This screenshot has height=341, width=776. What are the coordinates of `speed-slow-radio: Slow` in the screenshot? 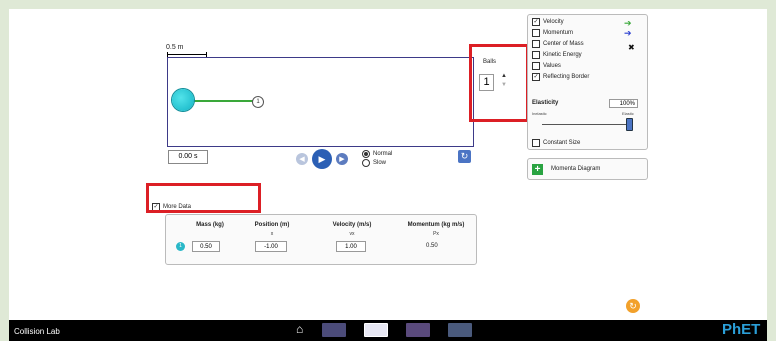 It's located at (374, 163).